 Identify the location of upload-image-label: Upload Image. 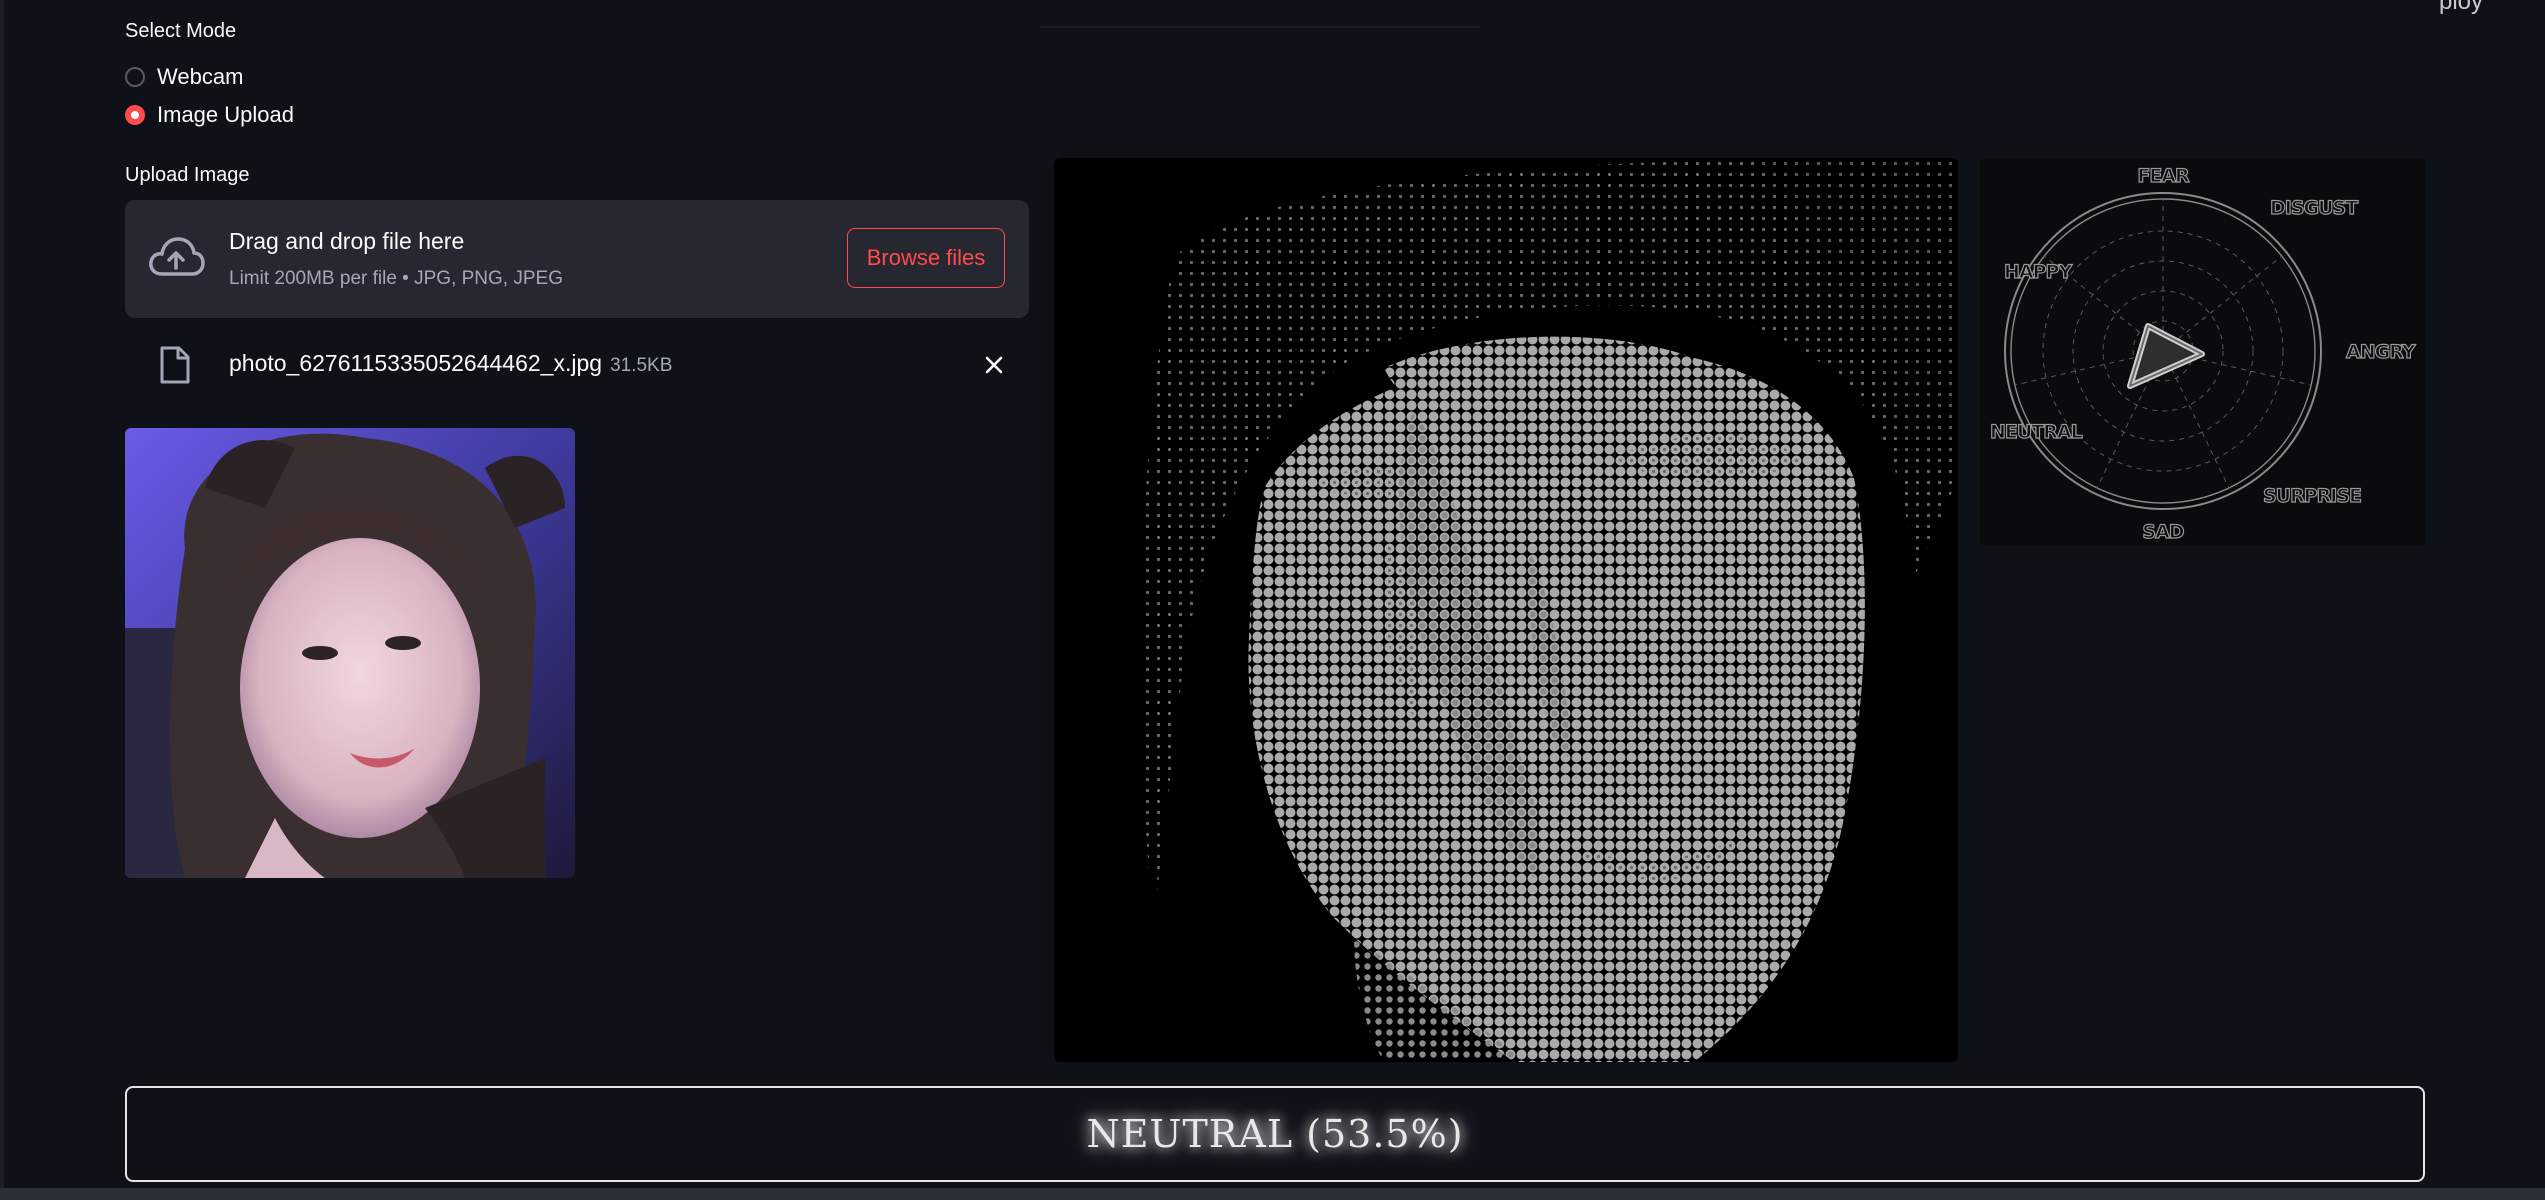
(187, 175).